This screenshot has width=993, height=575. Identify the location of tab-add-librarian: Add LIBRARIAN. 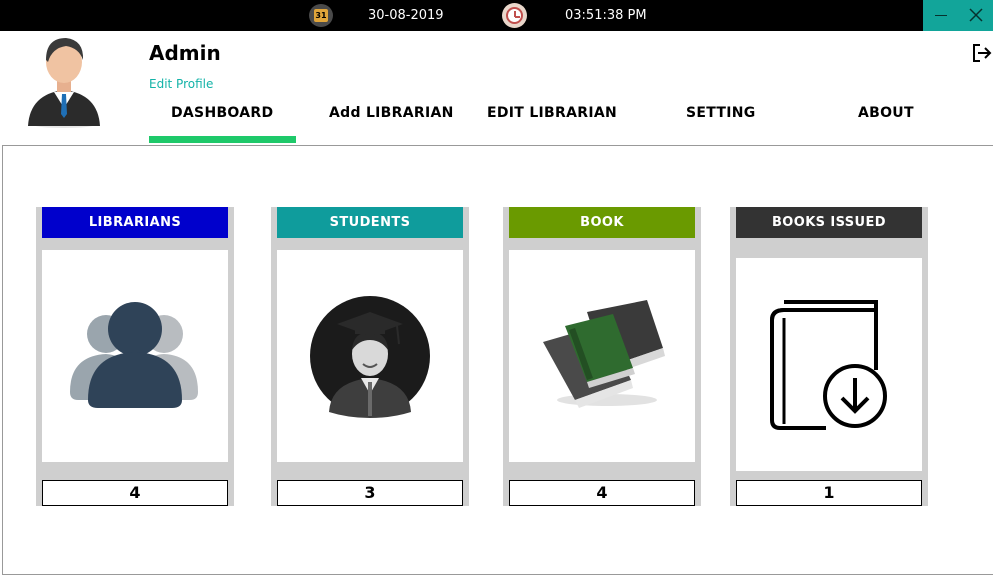
(391, 113).